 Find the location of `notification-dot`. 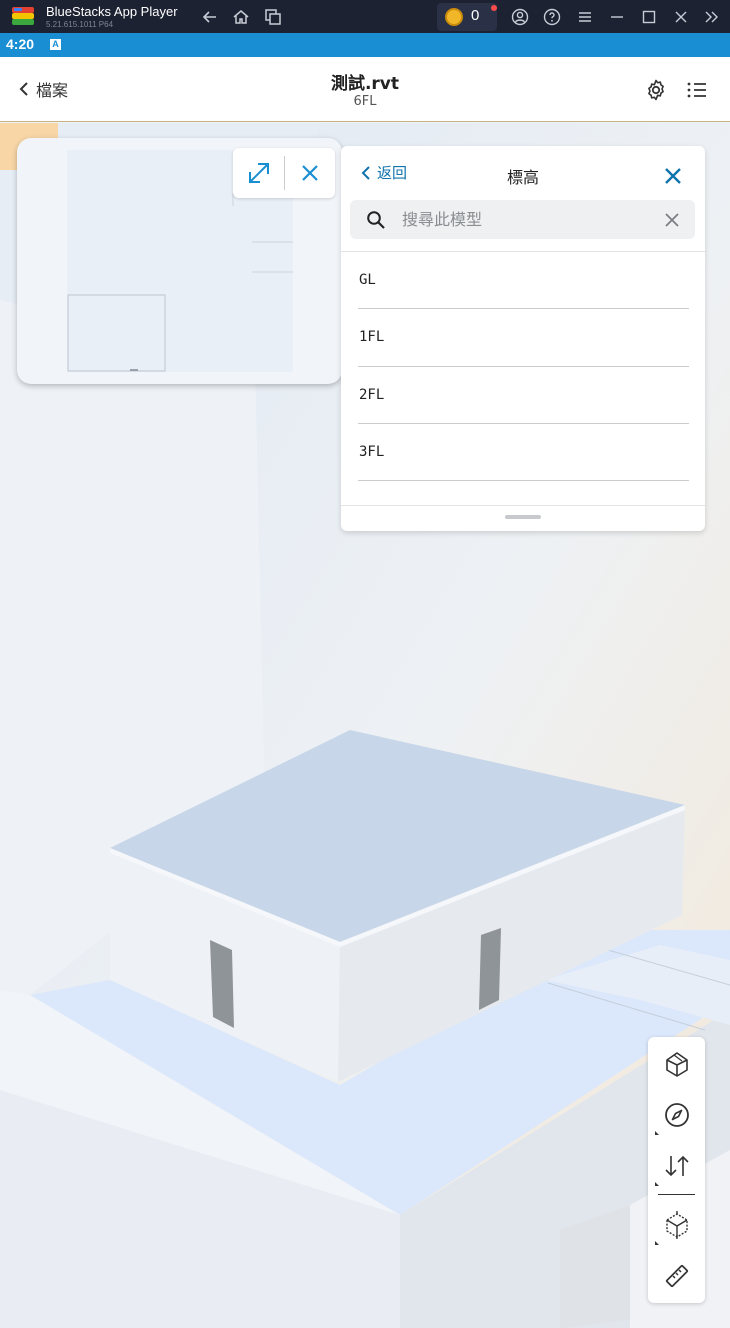

notification-dot is located at coordinates (494, 8).